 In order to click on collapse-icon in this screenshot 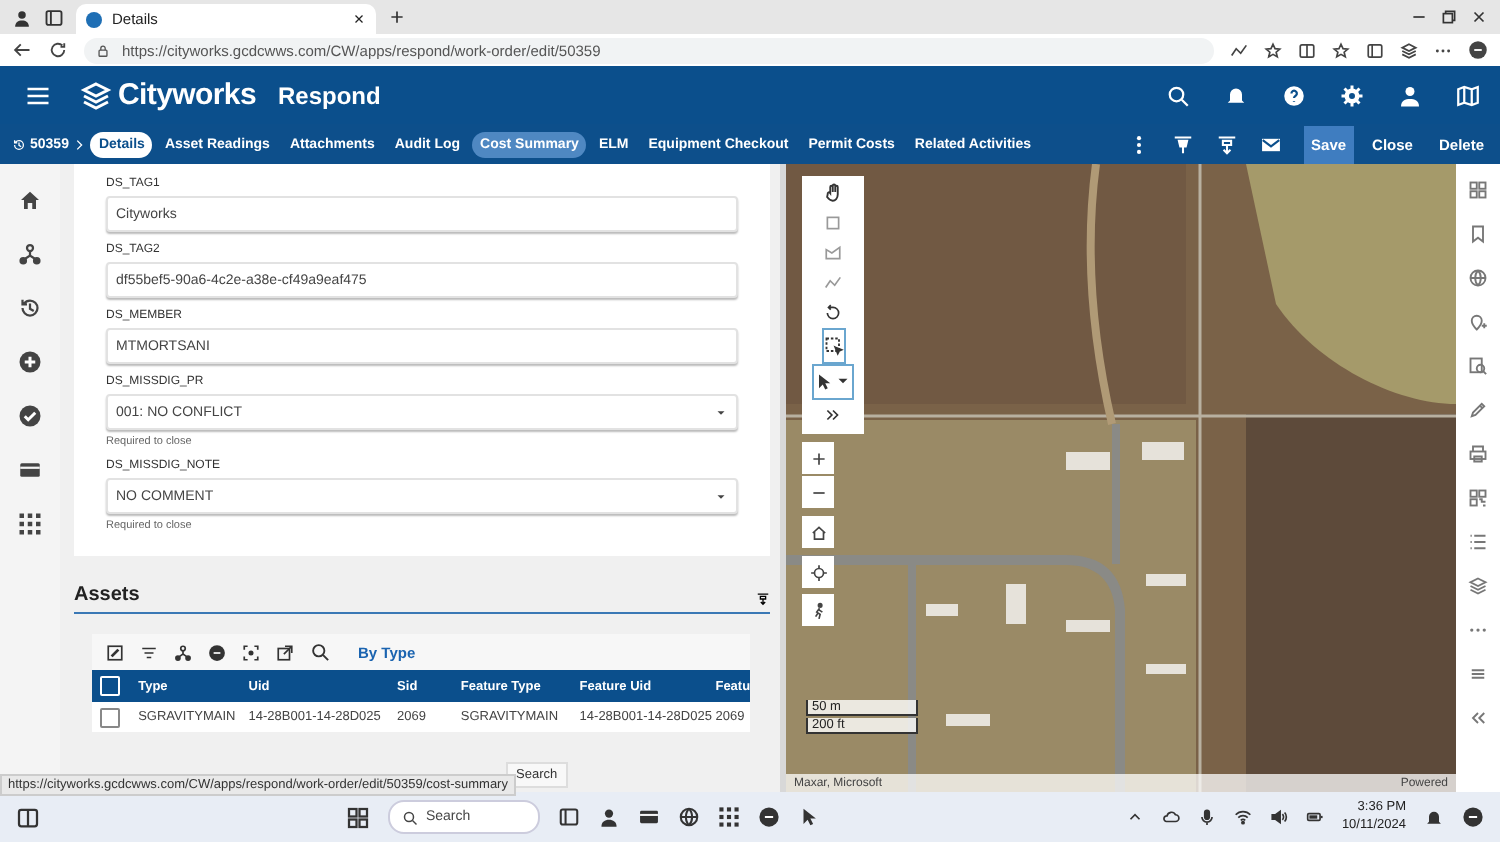, I will do `click(1478, 718)`.